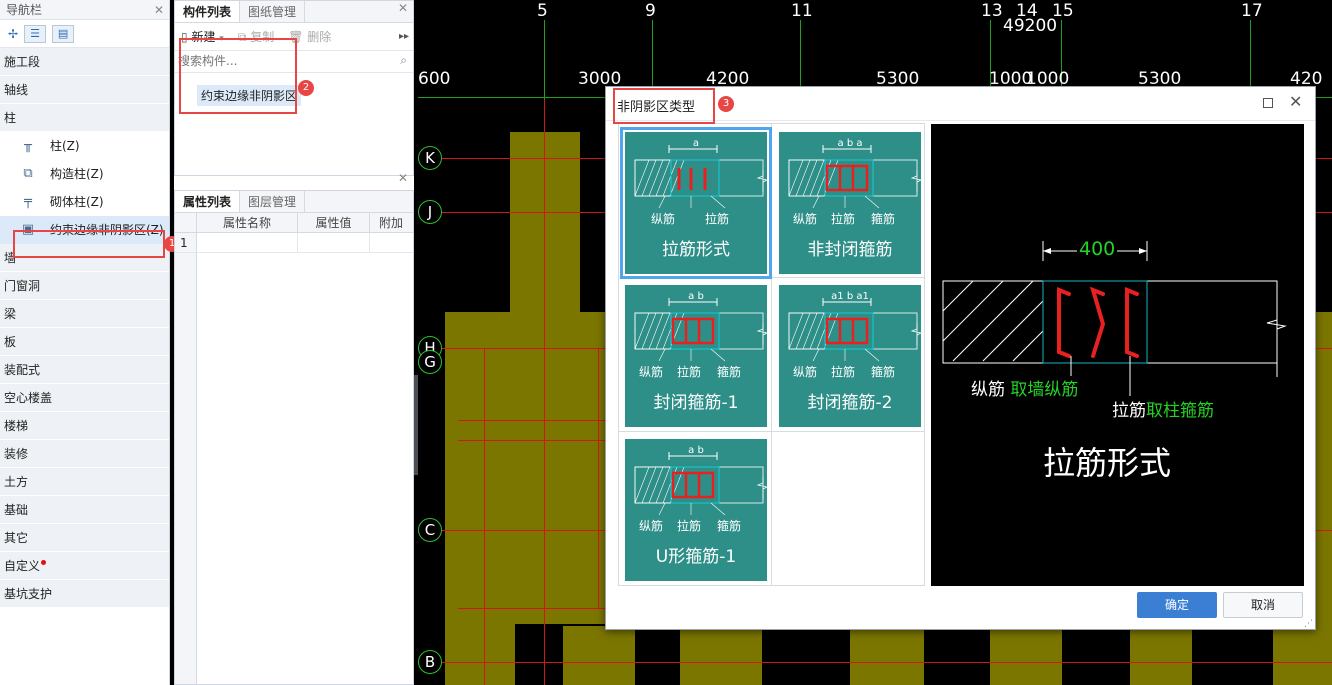 The image size is (1332, 685). Describe the element at coordinates (84, 510) in the screenshot. I see `nav-category-foundation: 基础` at that location.